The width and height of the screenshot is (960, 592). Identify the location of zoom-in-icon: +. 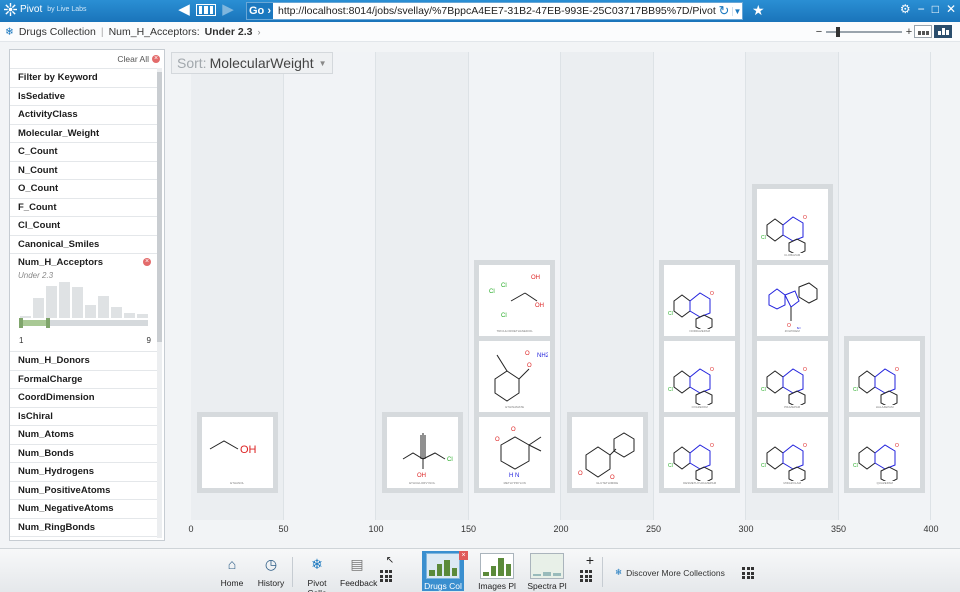
(909, 32).